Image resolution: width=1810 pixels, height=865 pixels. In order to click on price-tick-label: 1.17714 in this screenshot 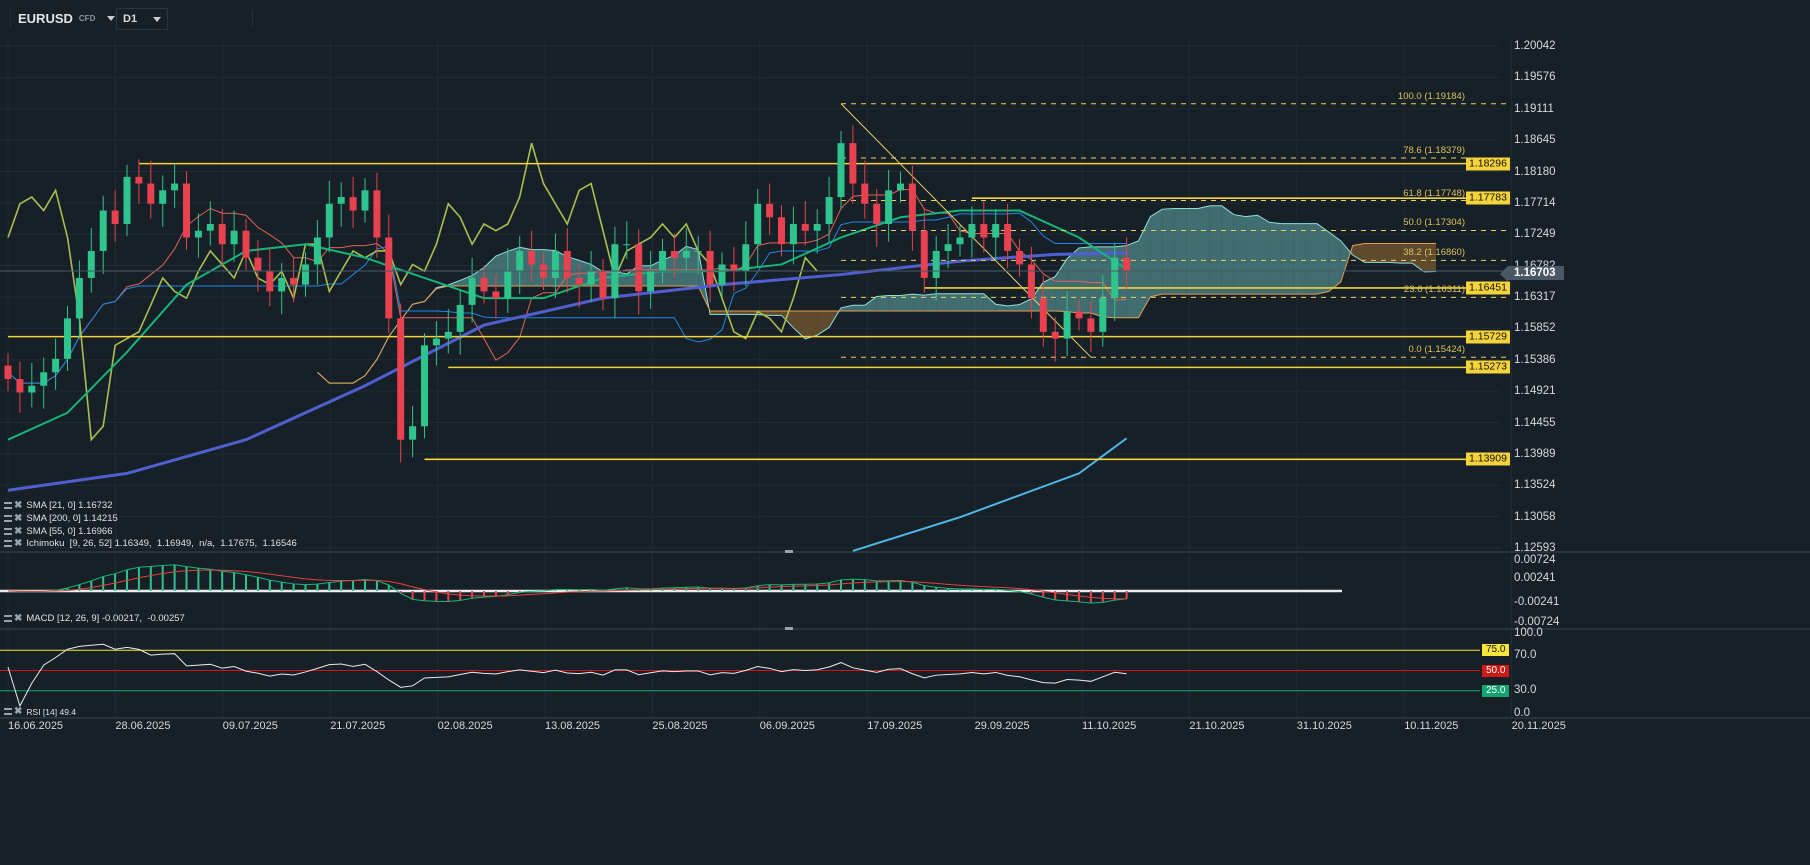, I will do `click(1535, 202)`.